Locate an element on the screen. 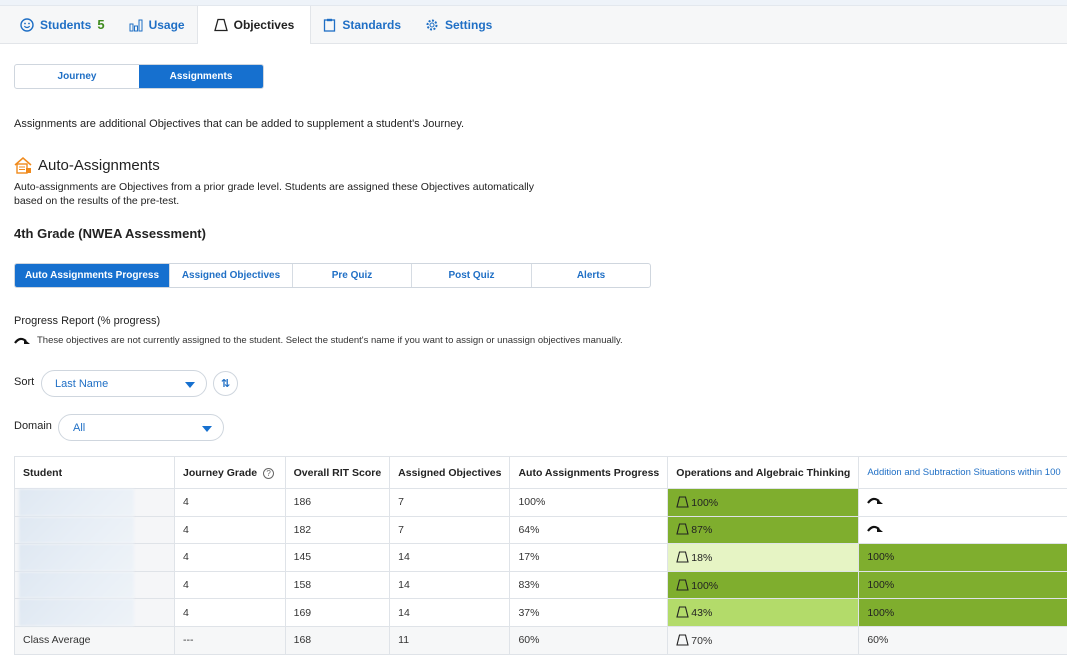  sort-value: Last Name is located at coordinates (82, 383).